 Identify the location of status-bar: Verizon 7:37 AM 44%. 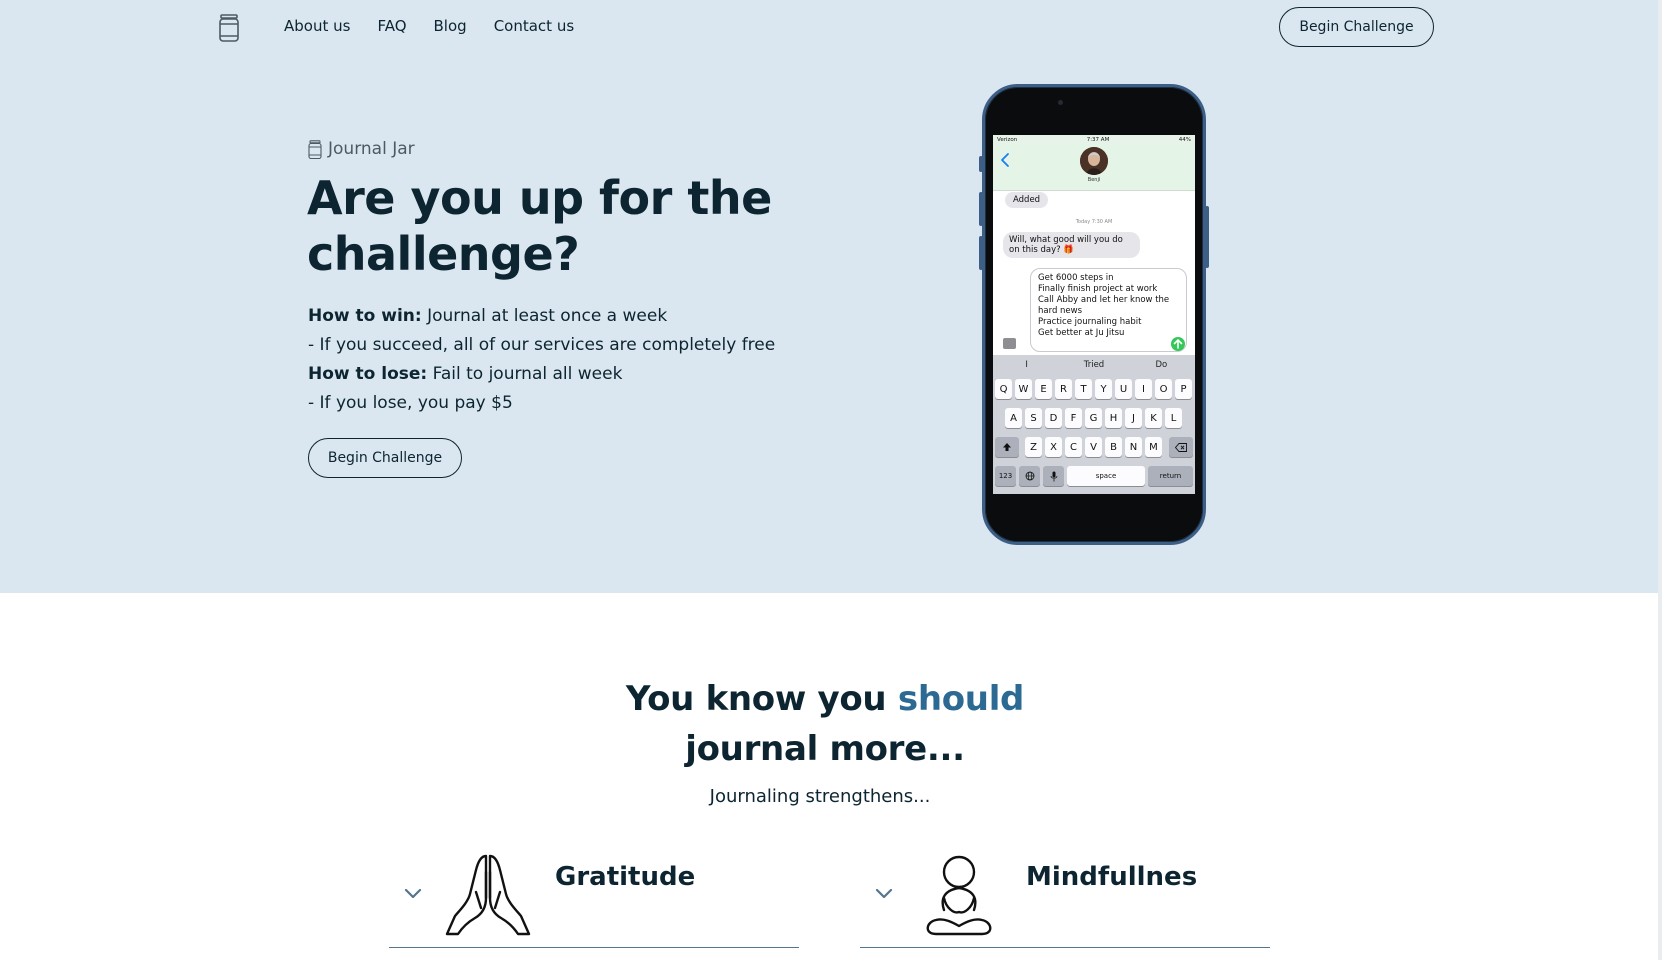
(1094, 139).